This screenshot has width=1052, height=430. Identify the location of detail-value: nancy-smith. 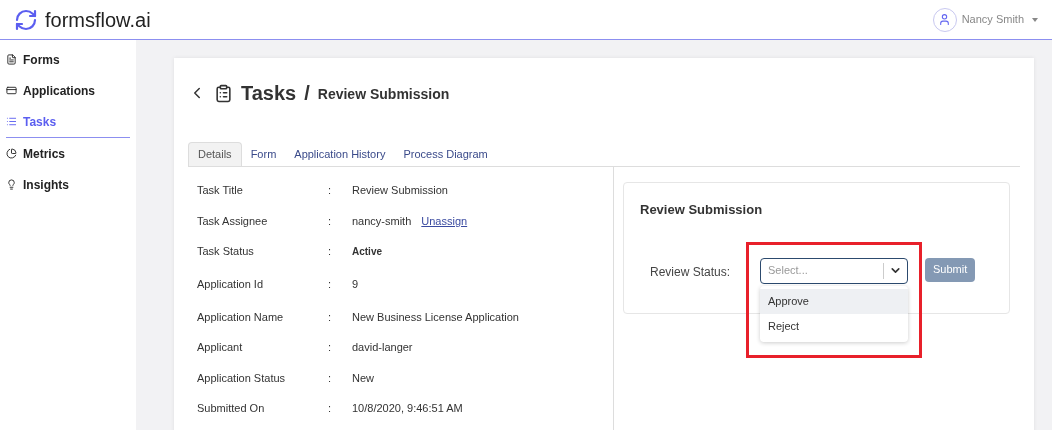
(382, 221).